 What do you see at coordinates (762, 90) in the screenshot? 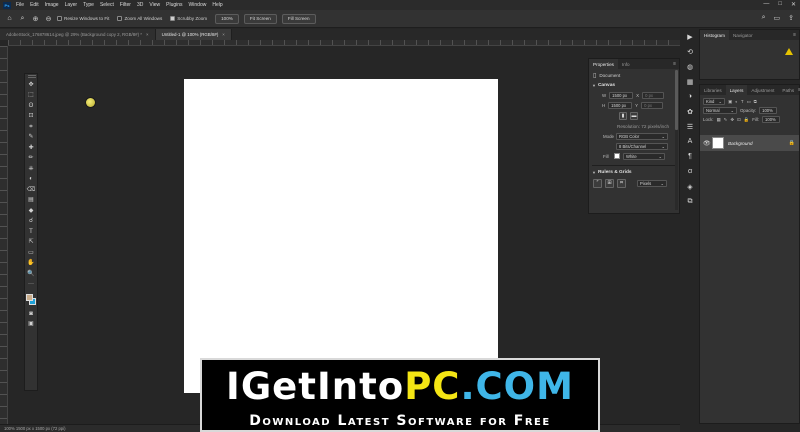
I see `tab-adjustment: Adjustment` at bounding box center [762, 90].